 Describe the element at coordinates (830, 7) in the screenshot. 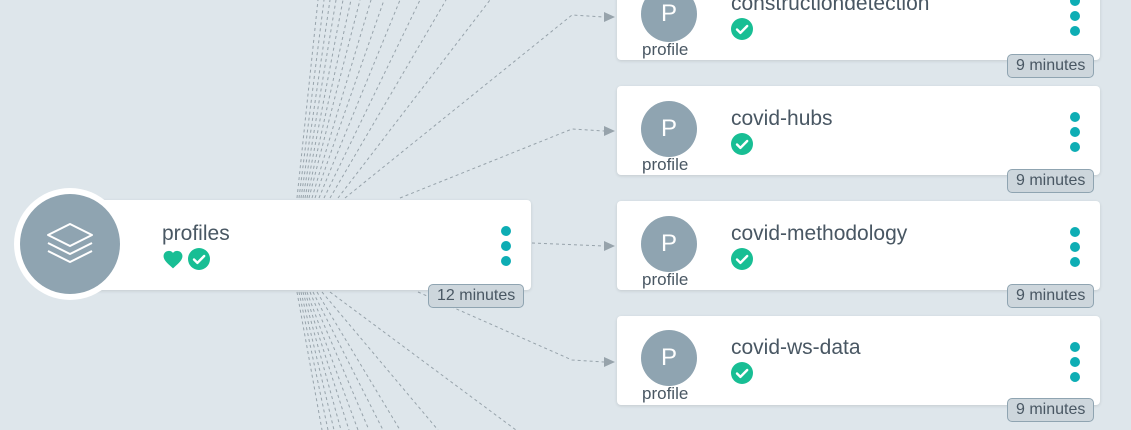

I see `resource-name: constructiondetection` at that location.